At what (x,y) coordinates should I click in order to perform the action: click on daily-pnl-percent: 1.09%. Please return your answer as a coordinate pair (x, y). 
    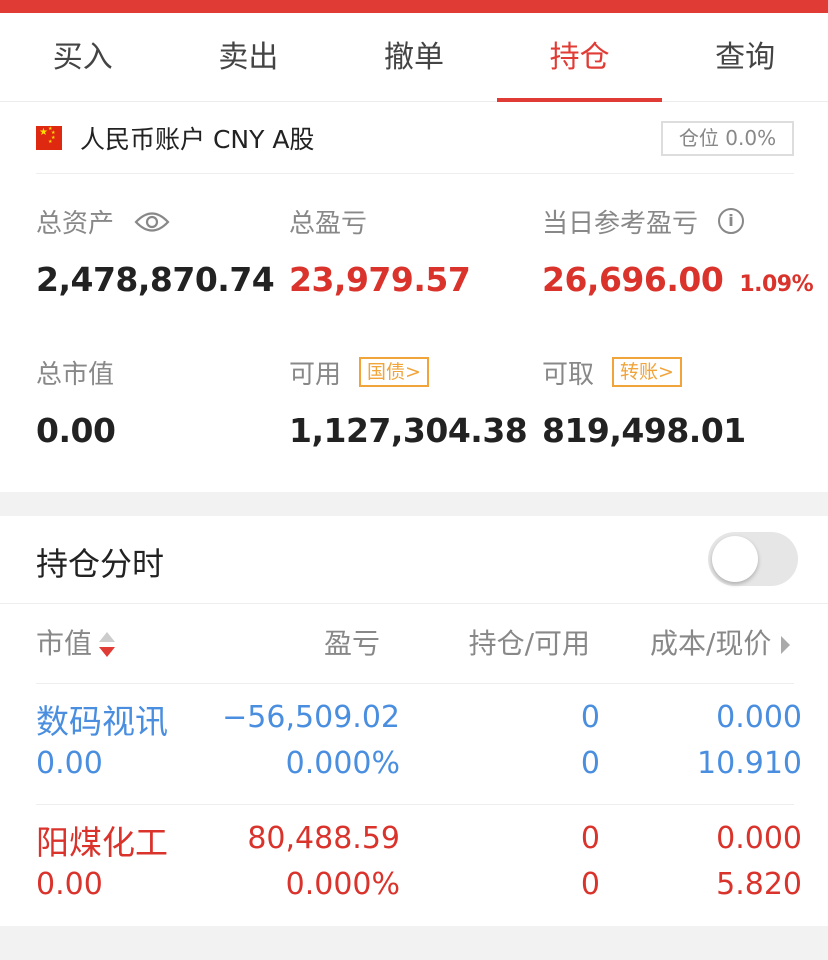
    Looking at the image, I should click on (776, 284).